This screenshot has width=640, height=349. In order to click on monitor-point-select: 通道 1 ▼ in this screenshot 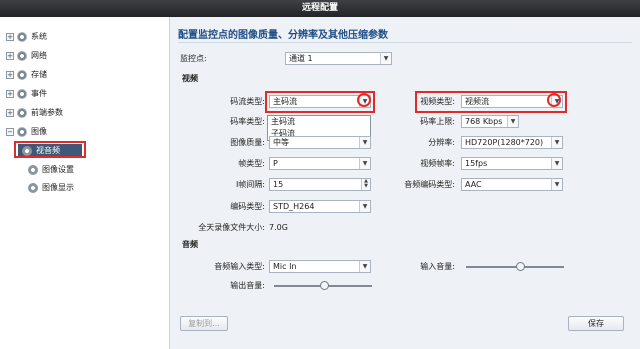, I will do `click(338, 58)`.